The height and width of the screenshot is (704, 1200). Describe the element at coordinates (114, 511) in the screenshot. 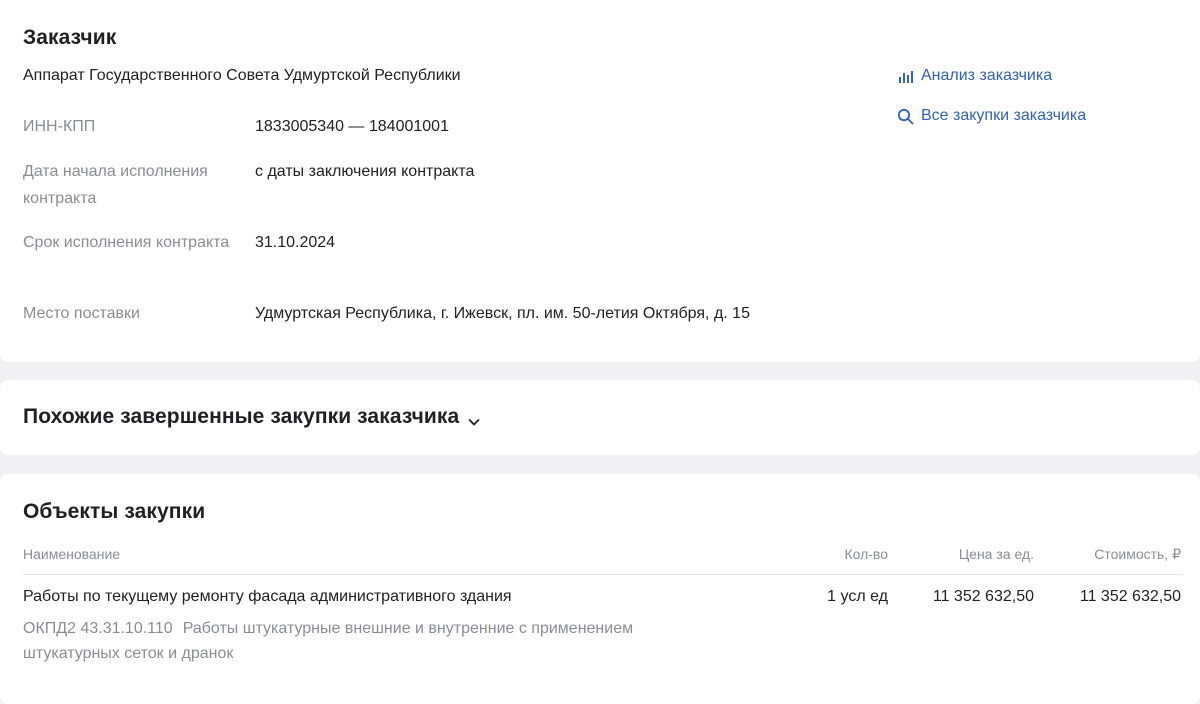

I see `purchase-objects-title: Объекты закупки` at that location.